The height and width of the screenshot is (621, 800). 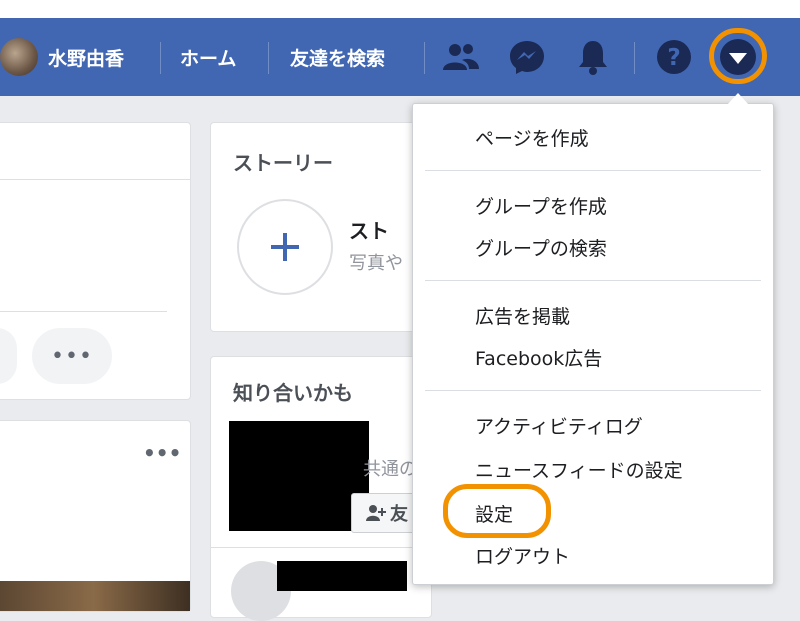 I want to click on create-story-title: スト, so click(x=369, y=229).